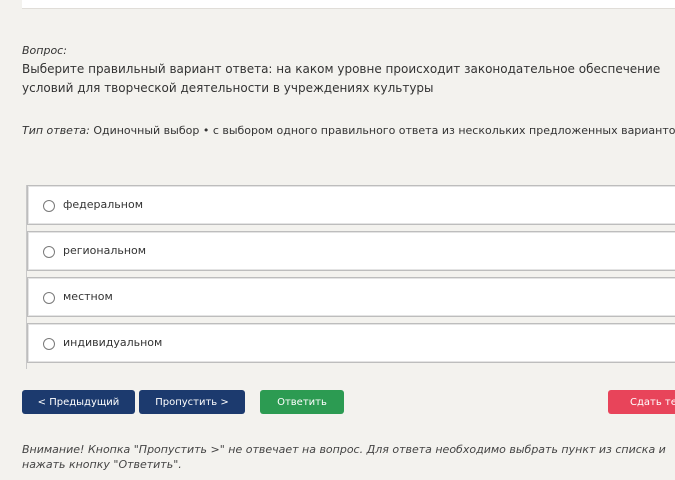 The width and height of the screenshot is (675, 480). Describe the element at coordinates (192, 402) in the screenshot. I see `skip-button: Пропустить >` at that location.